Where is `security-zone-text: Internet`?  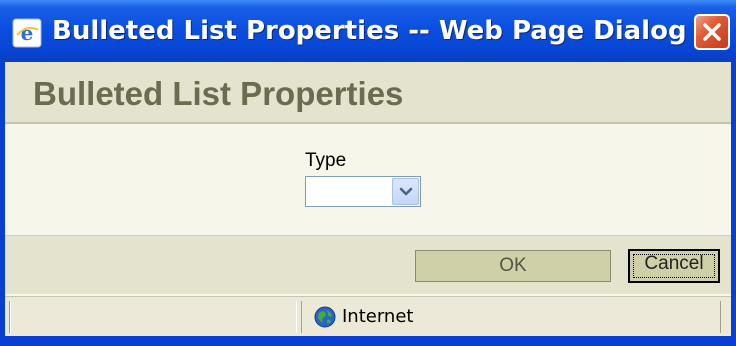 security-zone-text: Internet is located at coordinates (378, 316).